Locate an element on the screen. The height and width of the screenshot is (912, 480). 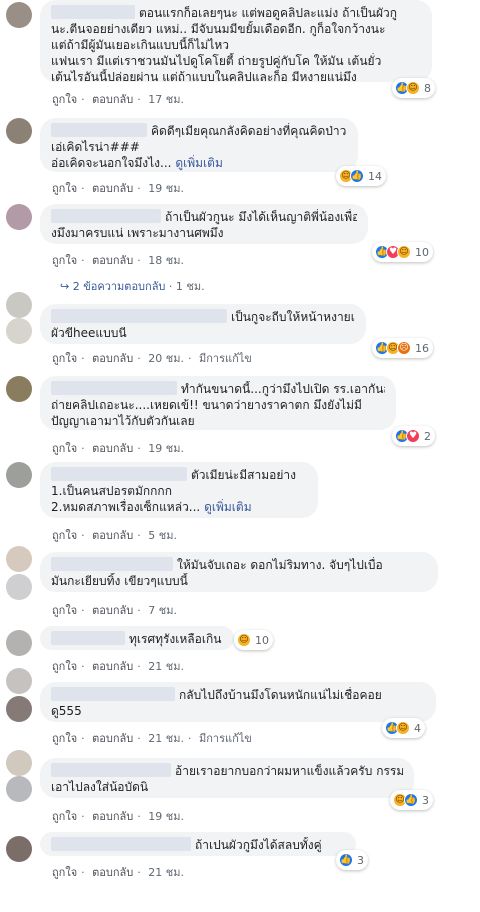
timestamp: 20 ชม. is located at coordinates (166, 358).